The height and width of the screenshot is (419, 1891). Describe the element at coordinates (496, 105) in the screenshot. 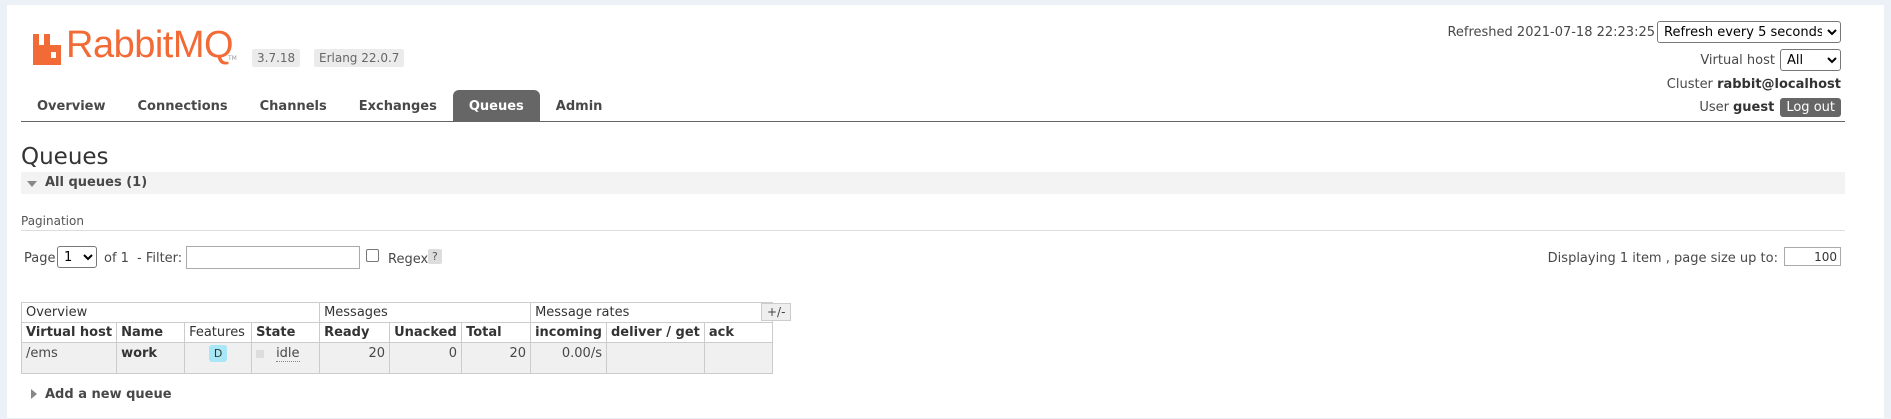

I see `tab-queues: Queues` at that location.